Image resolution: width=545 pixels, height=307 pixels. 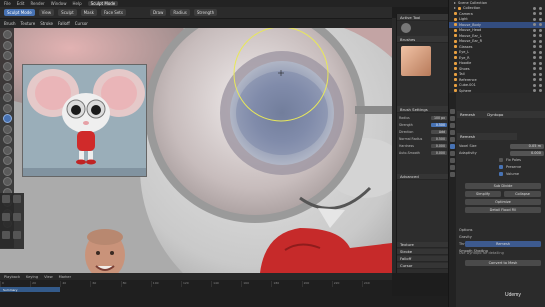 What do you see at coordinates (17, 235) in the screenshot?
I see `transform-icon` at bounding box center [17, 235].